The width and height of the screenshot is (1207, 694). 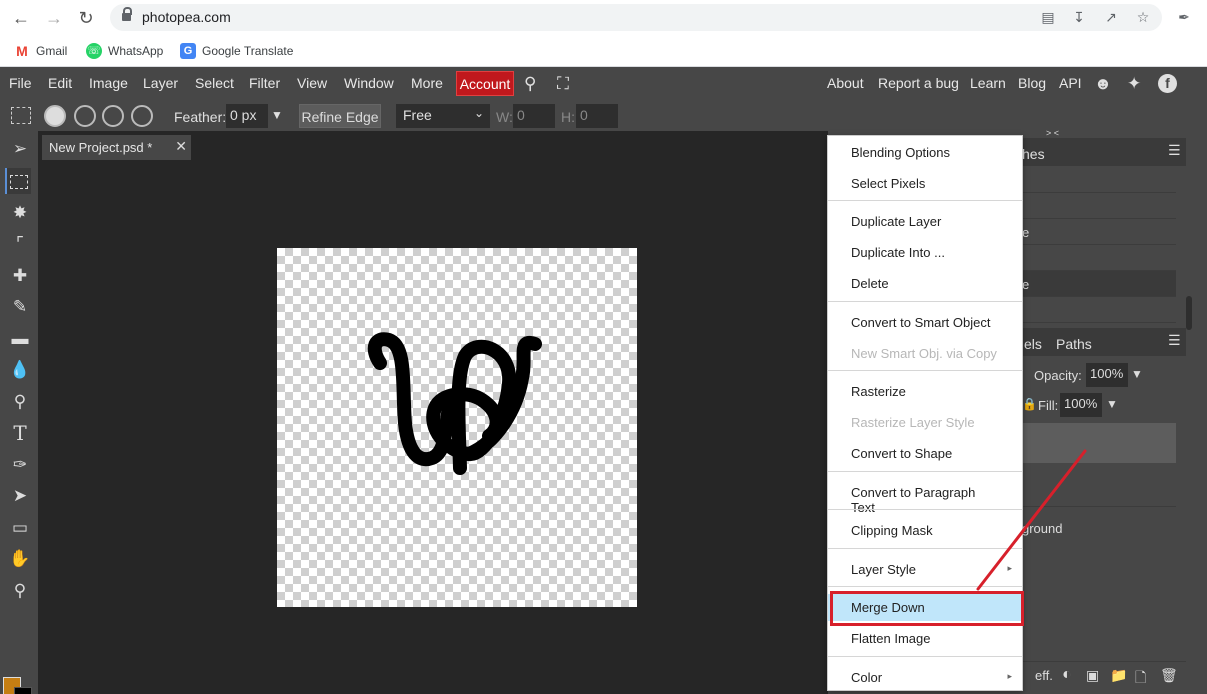 What do you see at coordinates (160, 83) in the screenshot?
I see `menu-layer: Layer` at bounding box center [160, 83].